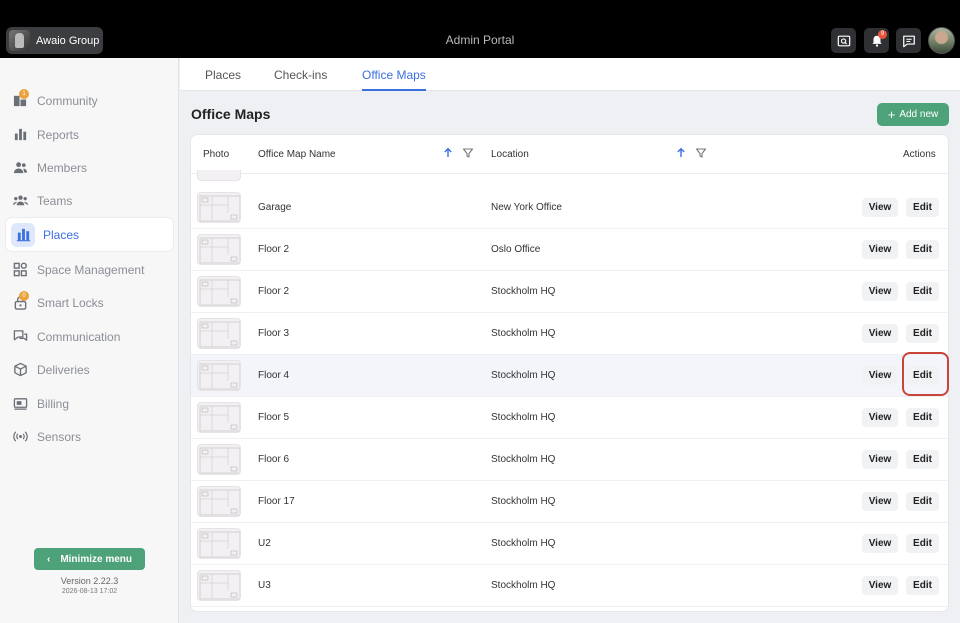 This screenshot has width=960, height=623. What do you see at coordinates (89, 167) in the screenshot?
I see `sidebar-item-members: Members` at bounding box center [89, 167].